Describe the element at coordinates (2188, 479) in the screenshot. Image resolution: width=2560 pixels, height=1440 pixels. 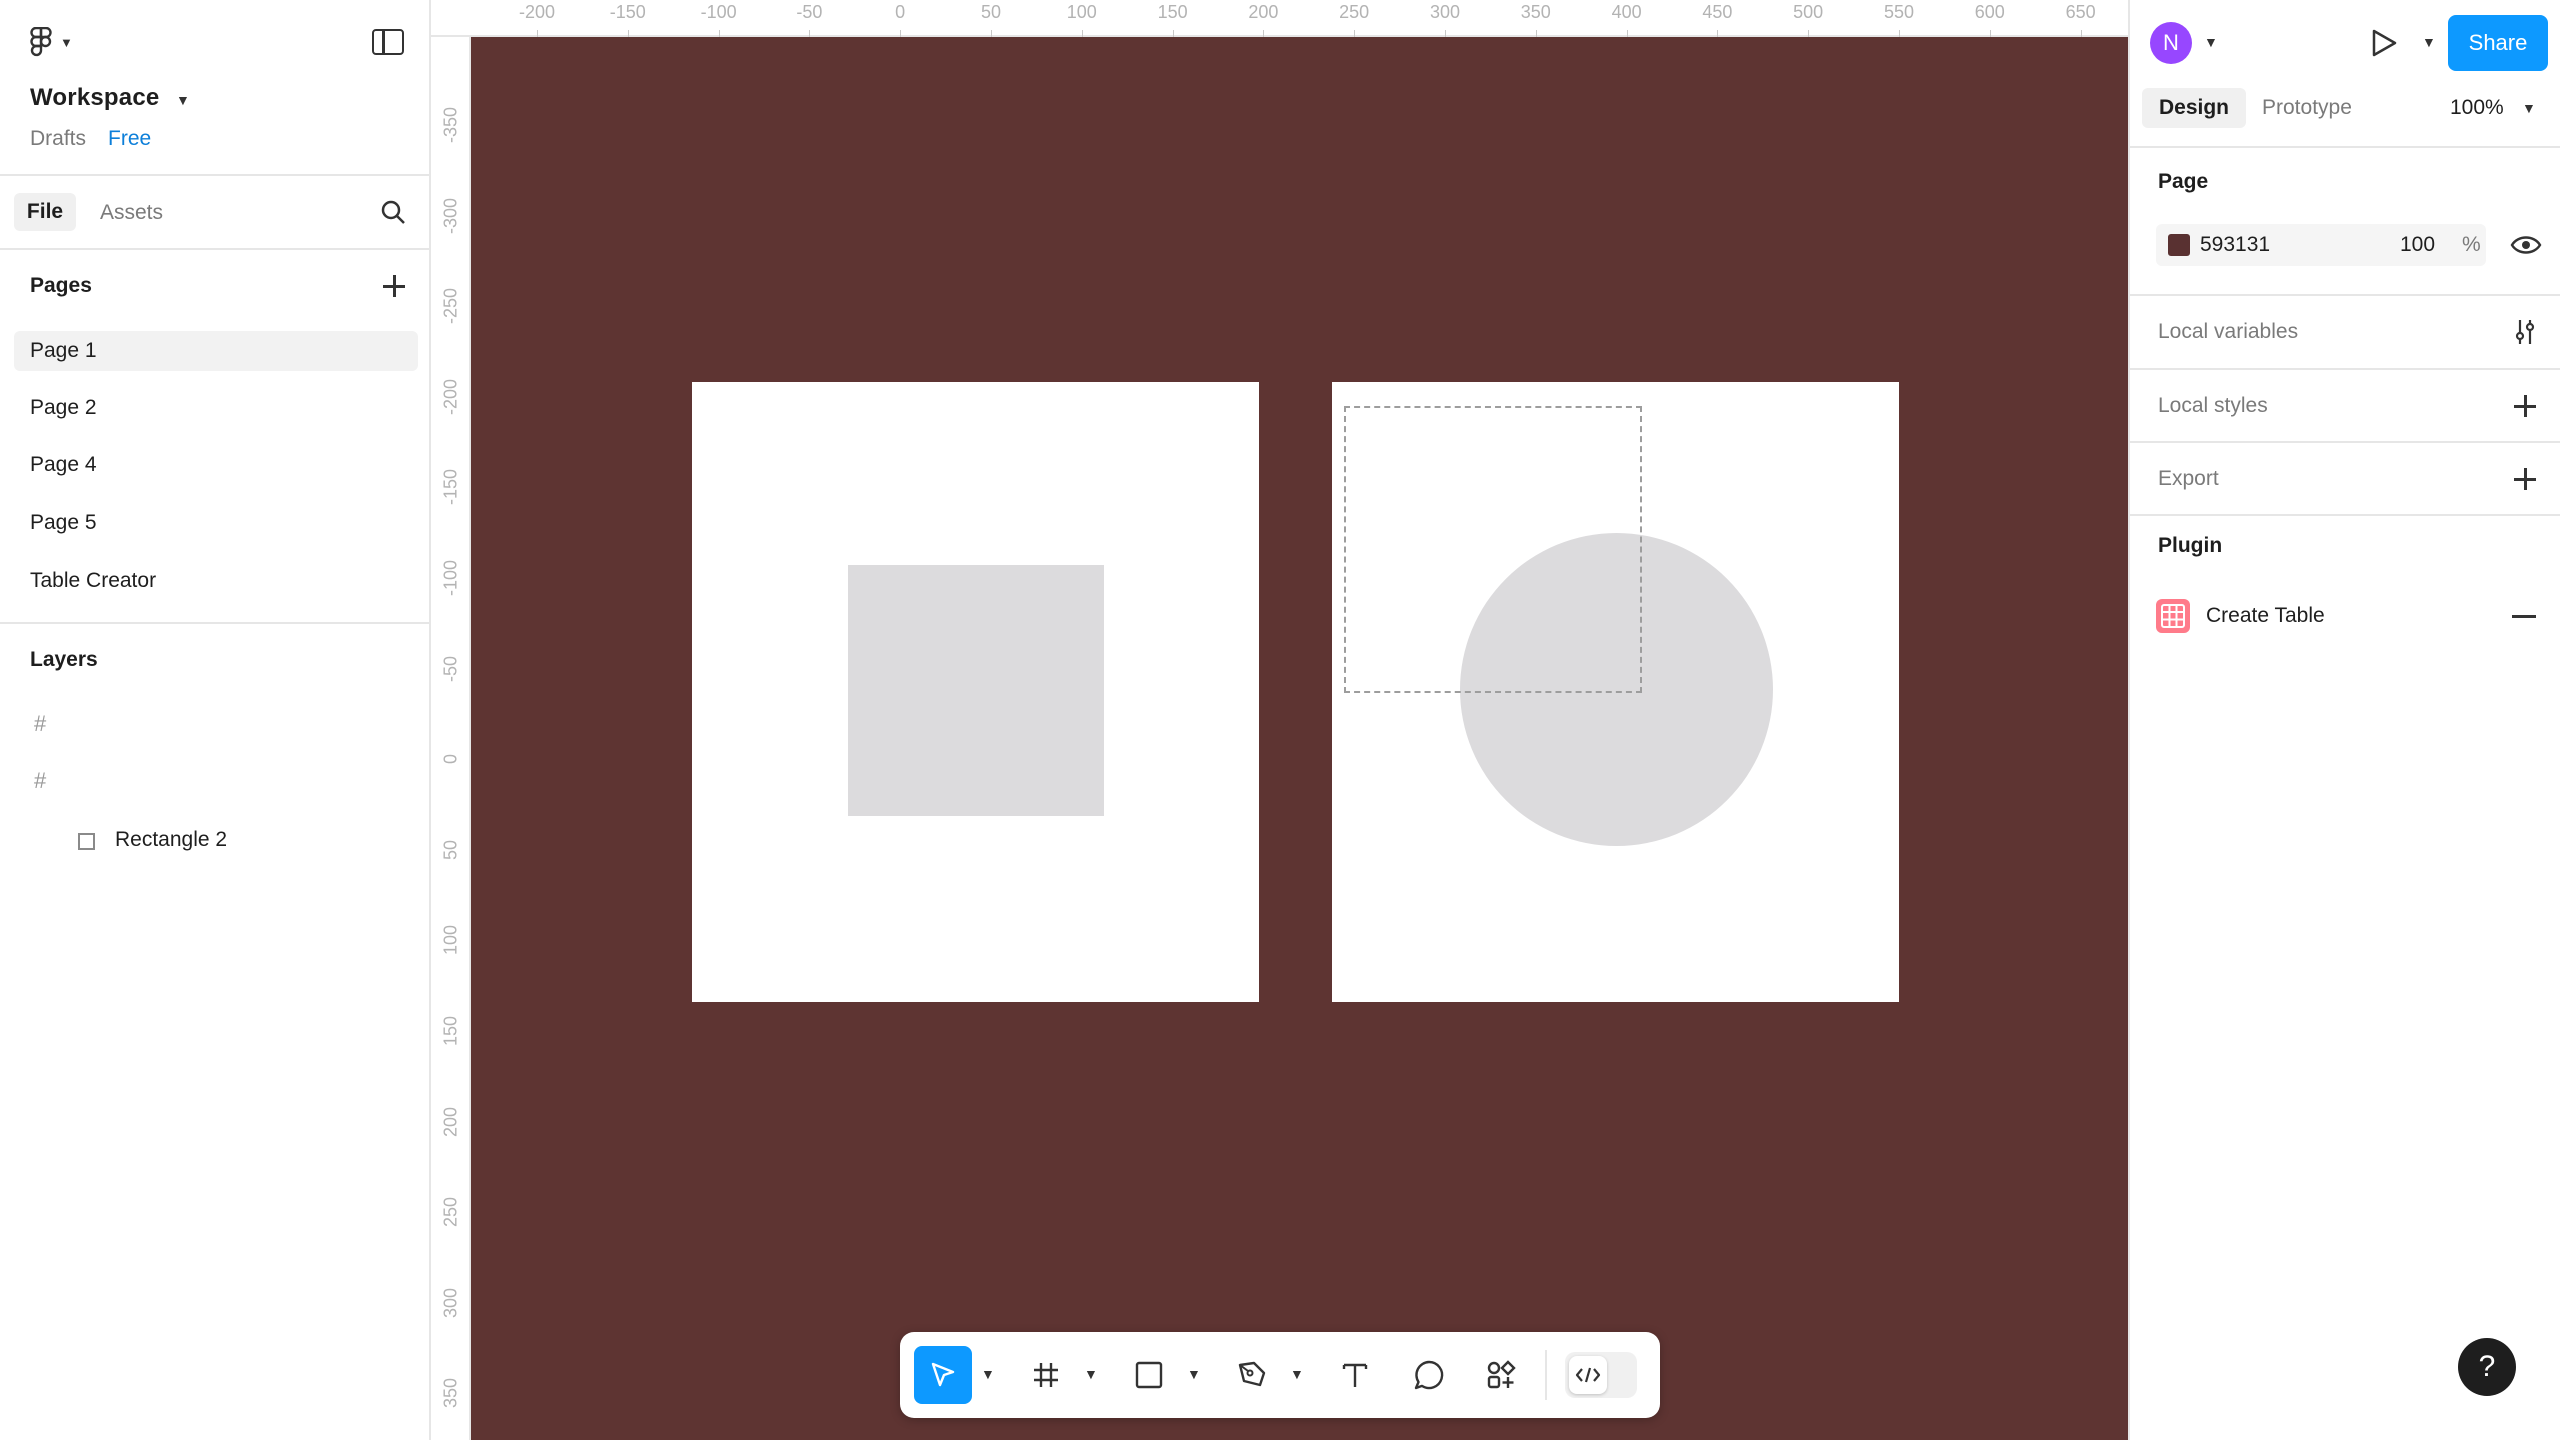
I see `export-label: Export` at that location.